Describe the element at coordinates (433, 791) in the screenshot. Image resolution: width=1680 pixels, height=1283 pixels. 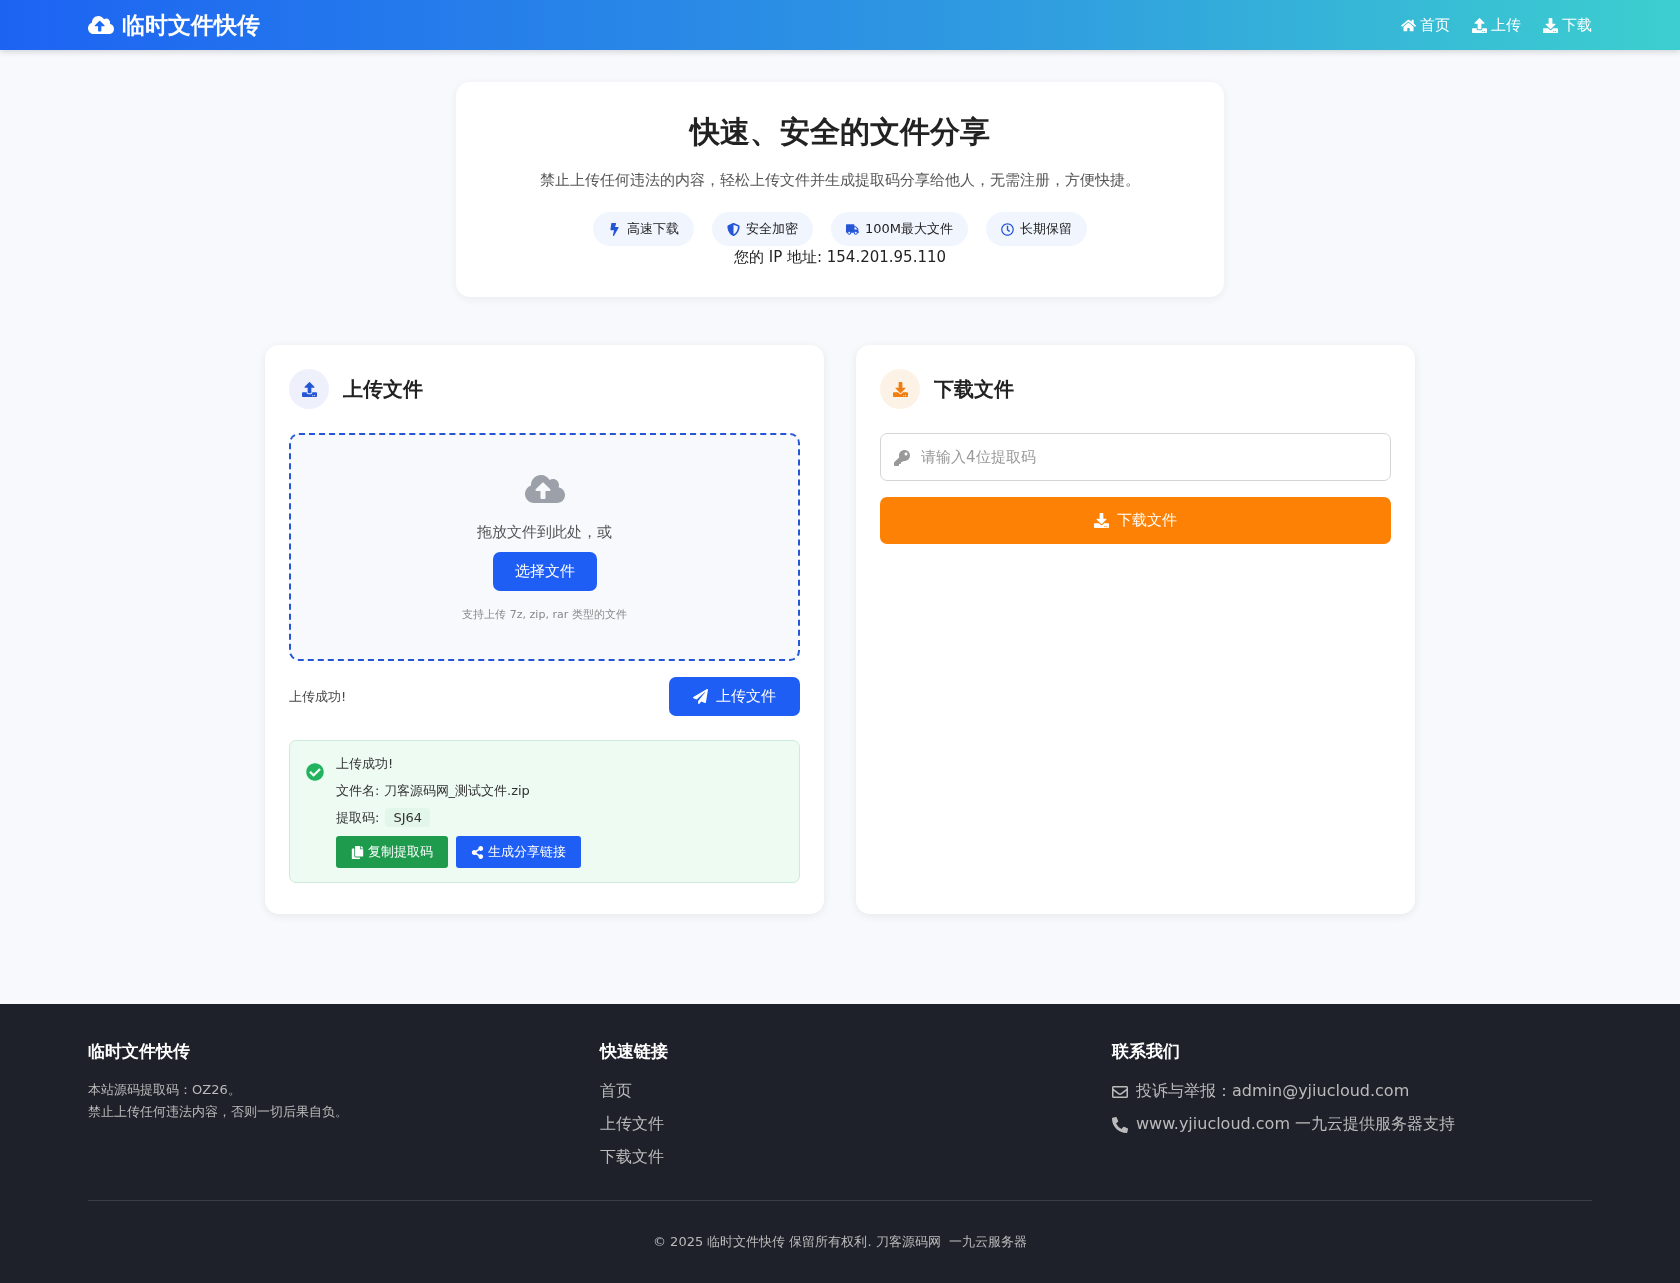
I see `file-name: 文件名: 刀客源码网_测试文件.zip` at that location.